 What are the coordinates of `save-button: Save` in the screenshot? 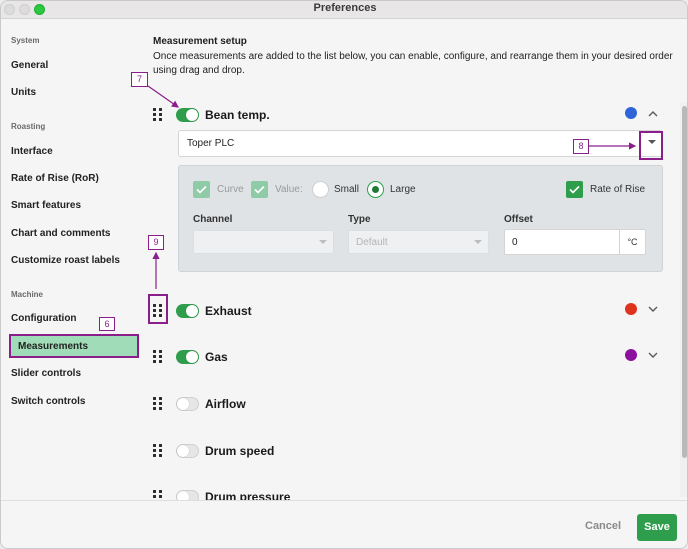 It's located at (657, 527).